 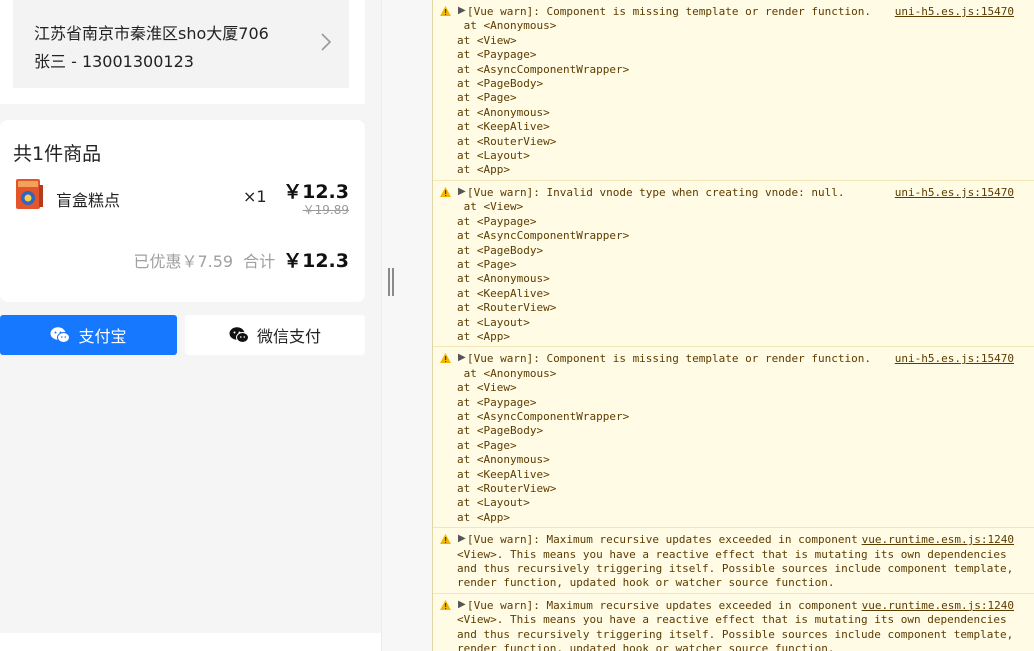 I want to click on discount-text: 已优惠￥7.59, so click(x=183, y=261).